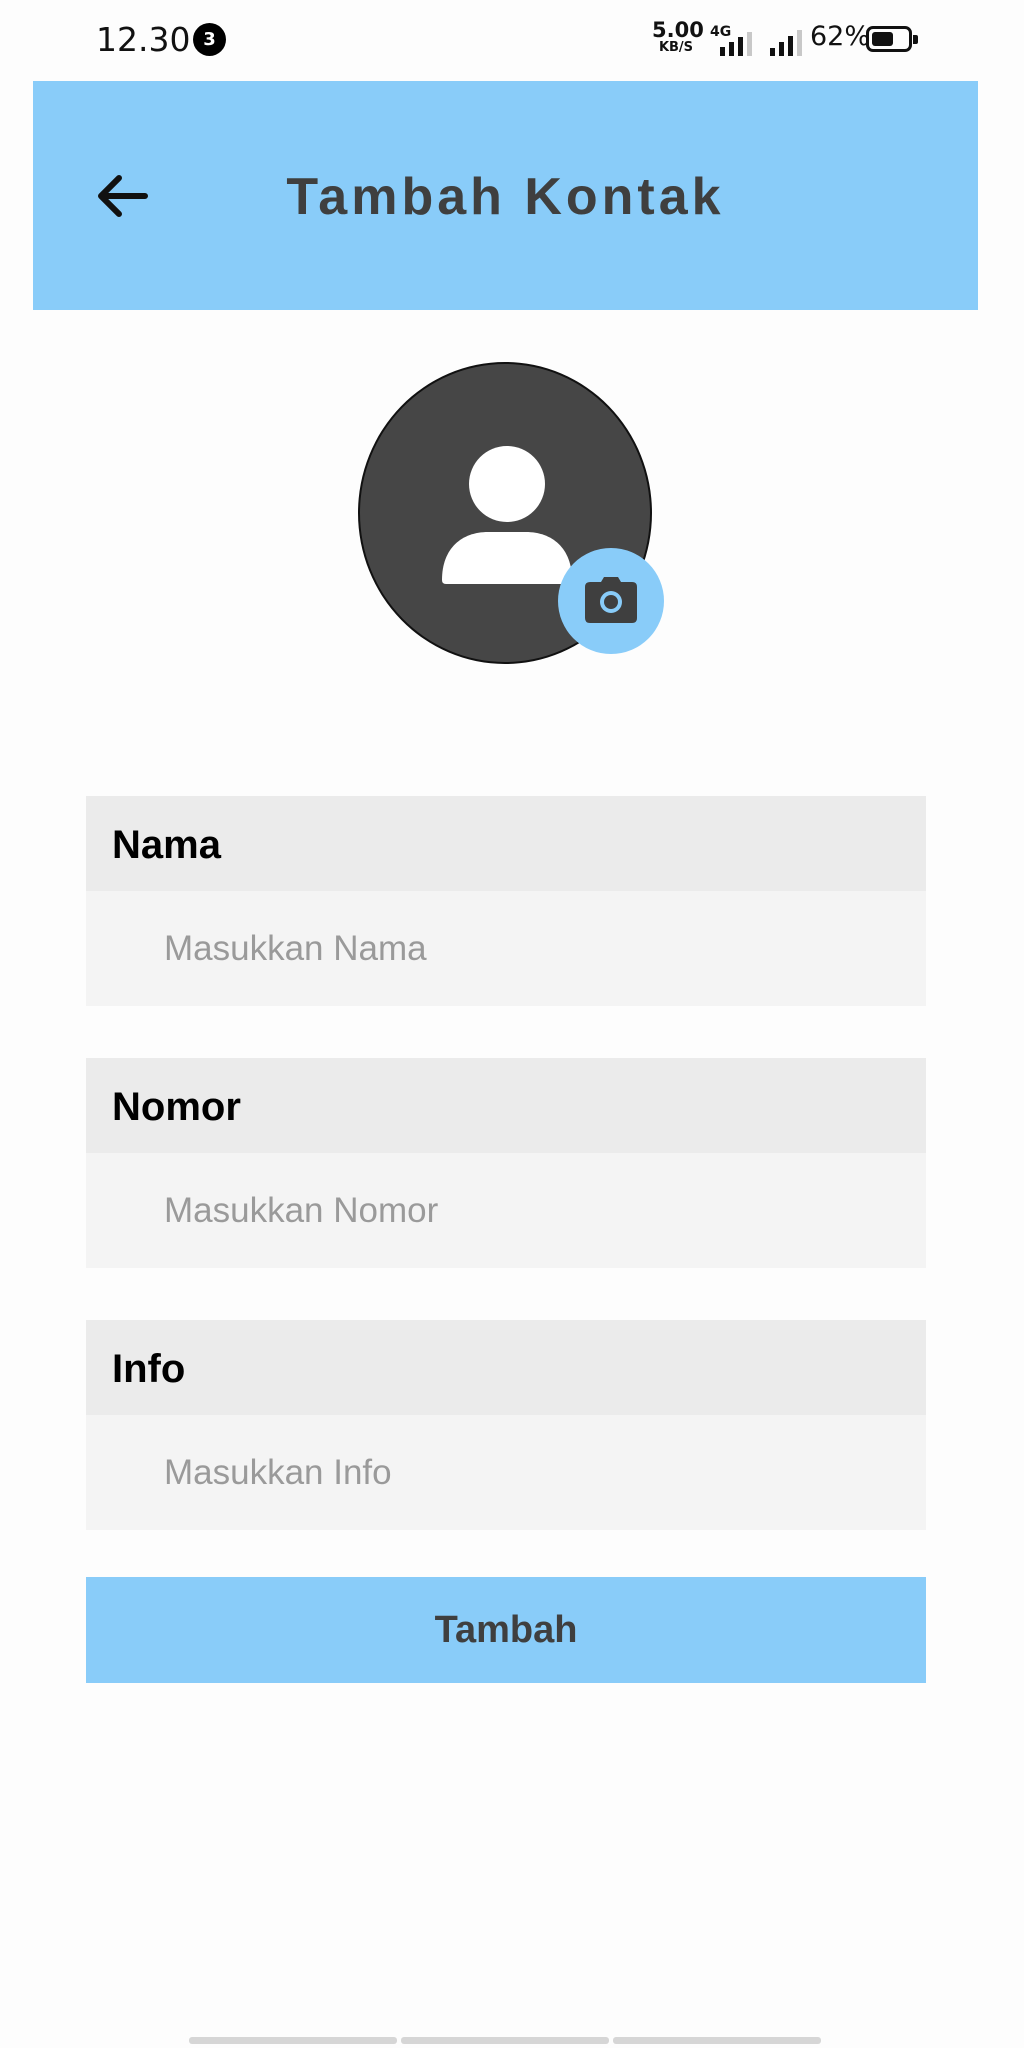 The image size is (1024, 2048). Describe the element at coordinates (676, 47) in the screenshot. I see `network-speed-unit: KB/S` at that location.